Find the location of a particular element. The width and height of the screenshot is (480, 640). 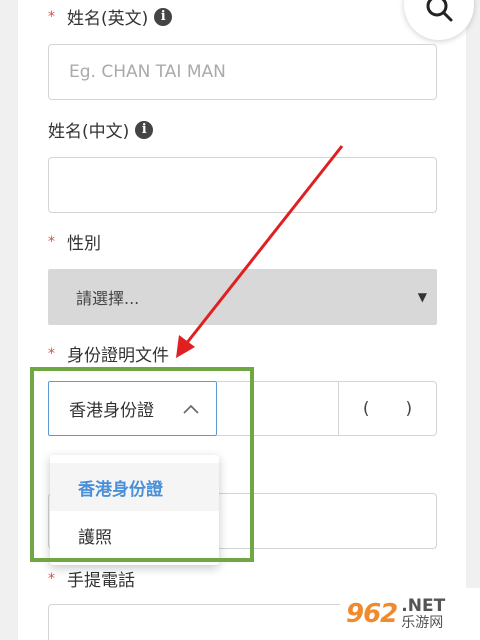

watermark: 962 .NET 乐游网 is located at coordinates (410, 614).